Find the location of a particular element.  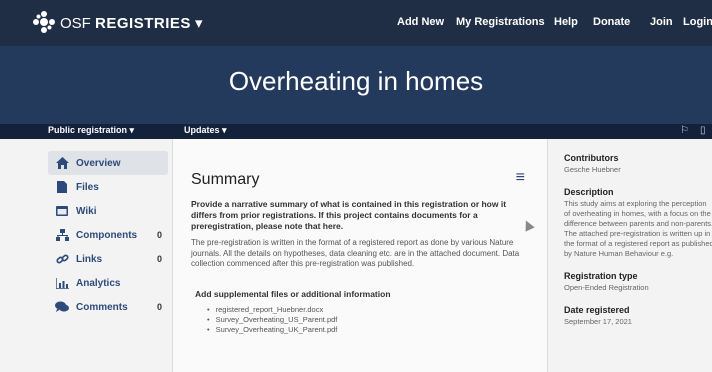

sidebar-item-label: Analytics is located at coordinates (98, 283).